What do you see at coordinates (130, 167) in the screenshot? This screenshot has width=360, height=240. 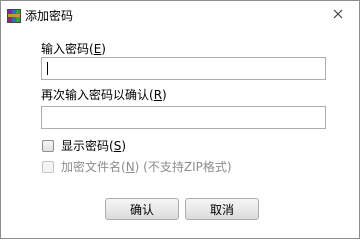 I see `encrypt-filenames-label-accesskey: N` at bounding box center [130, 167].